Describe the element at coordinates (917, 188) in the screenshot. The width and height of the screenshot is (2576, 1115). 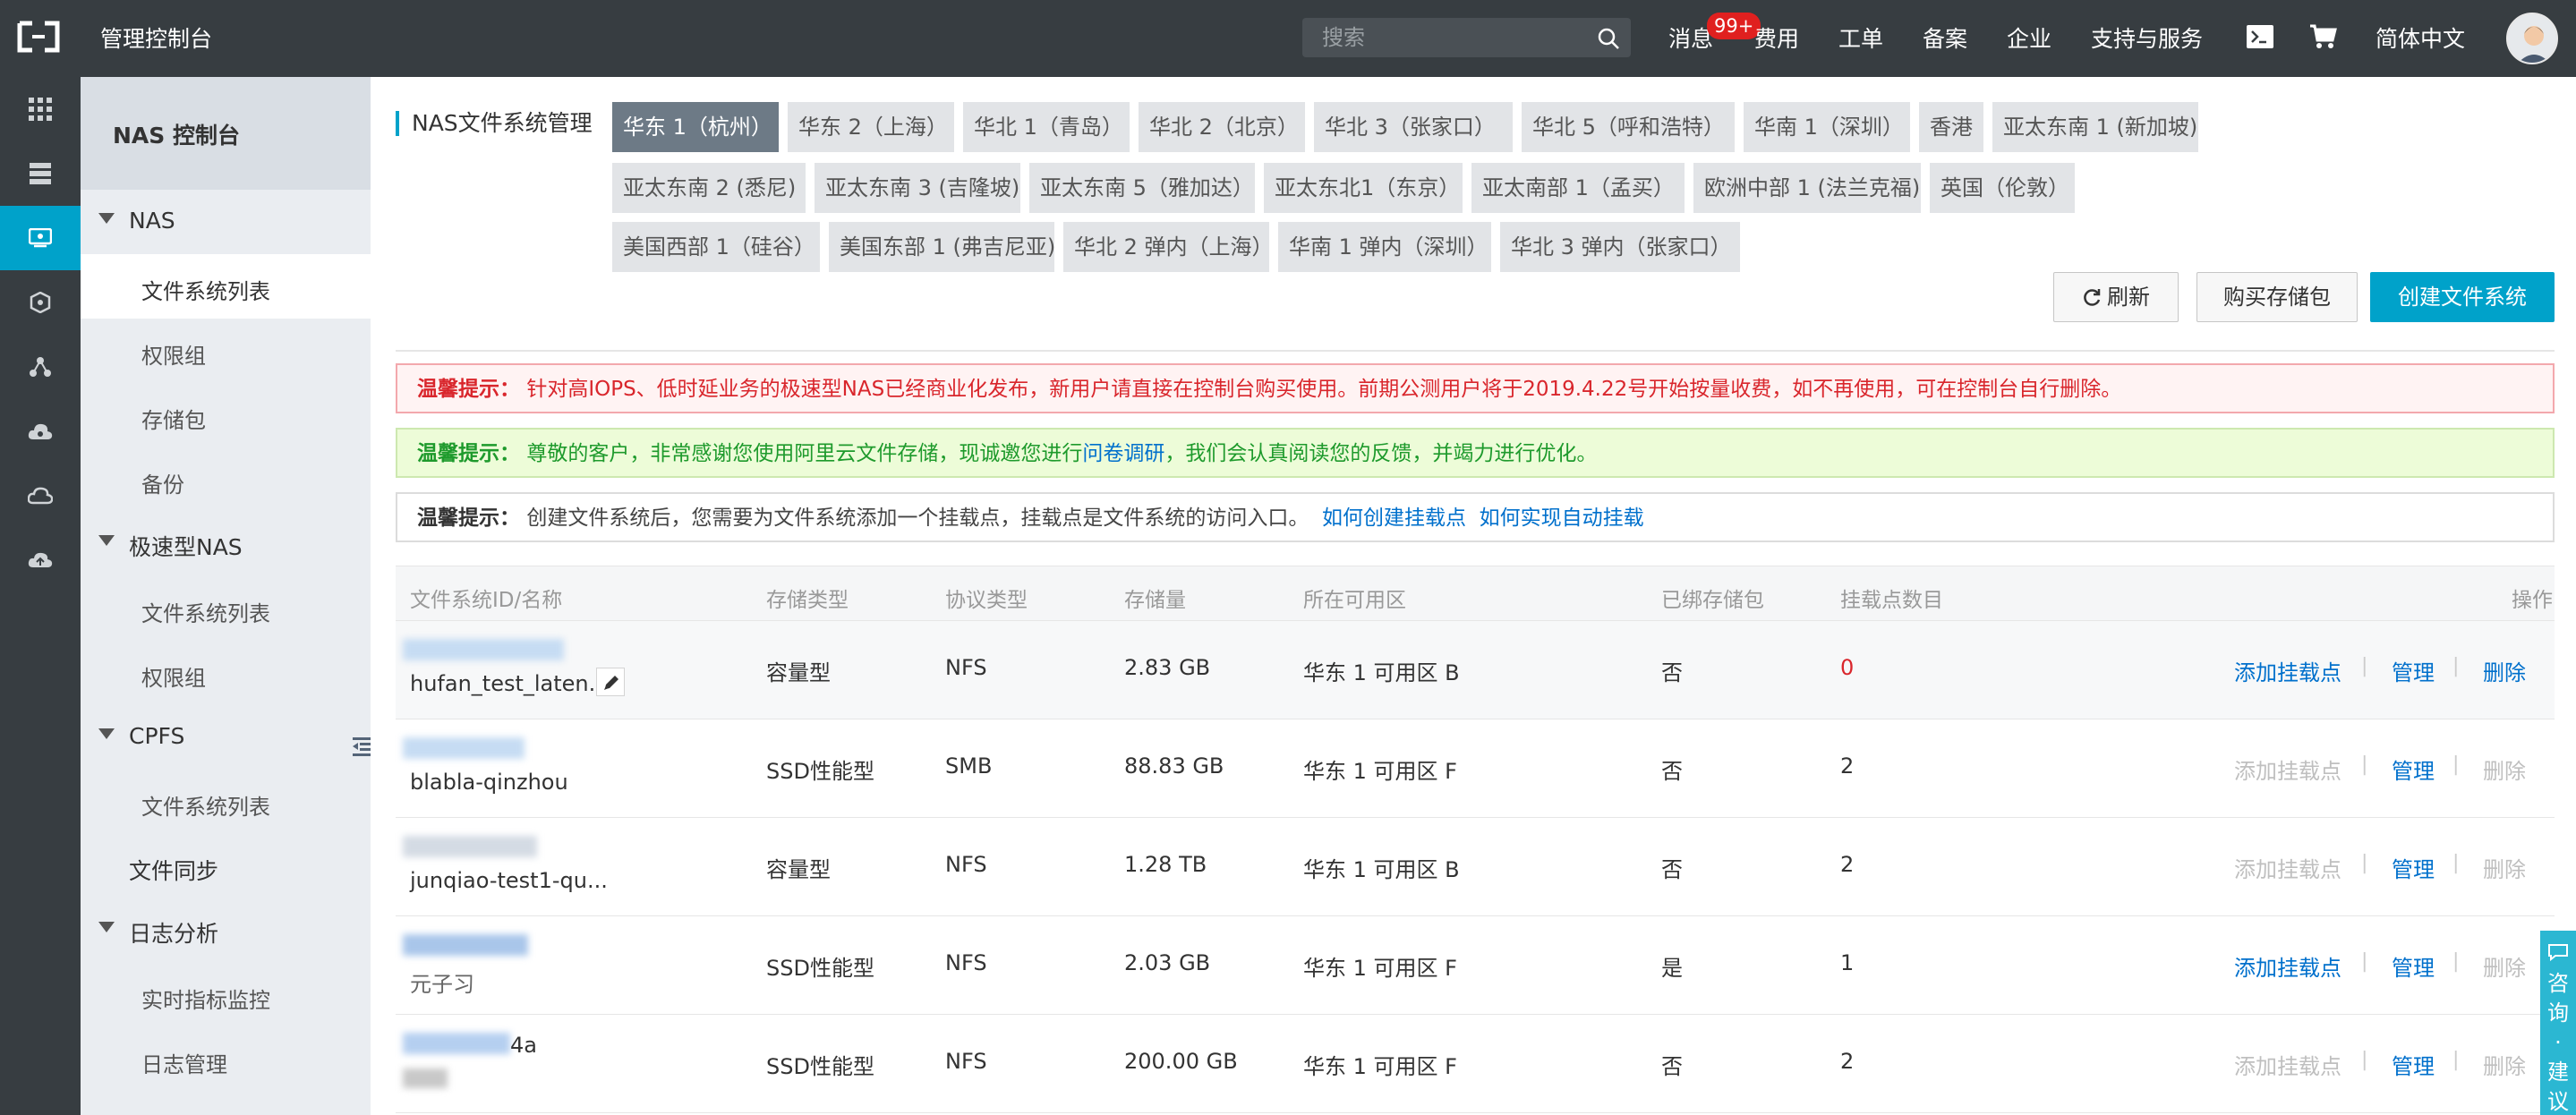
I see `region-tab: 亚太东南 3 (吉隆坡)` at that location.